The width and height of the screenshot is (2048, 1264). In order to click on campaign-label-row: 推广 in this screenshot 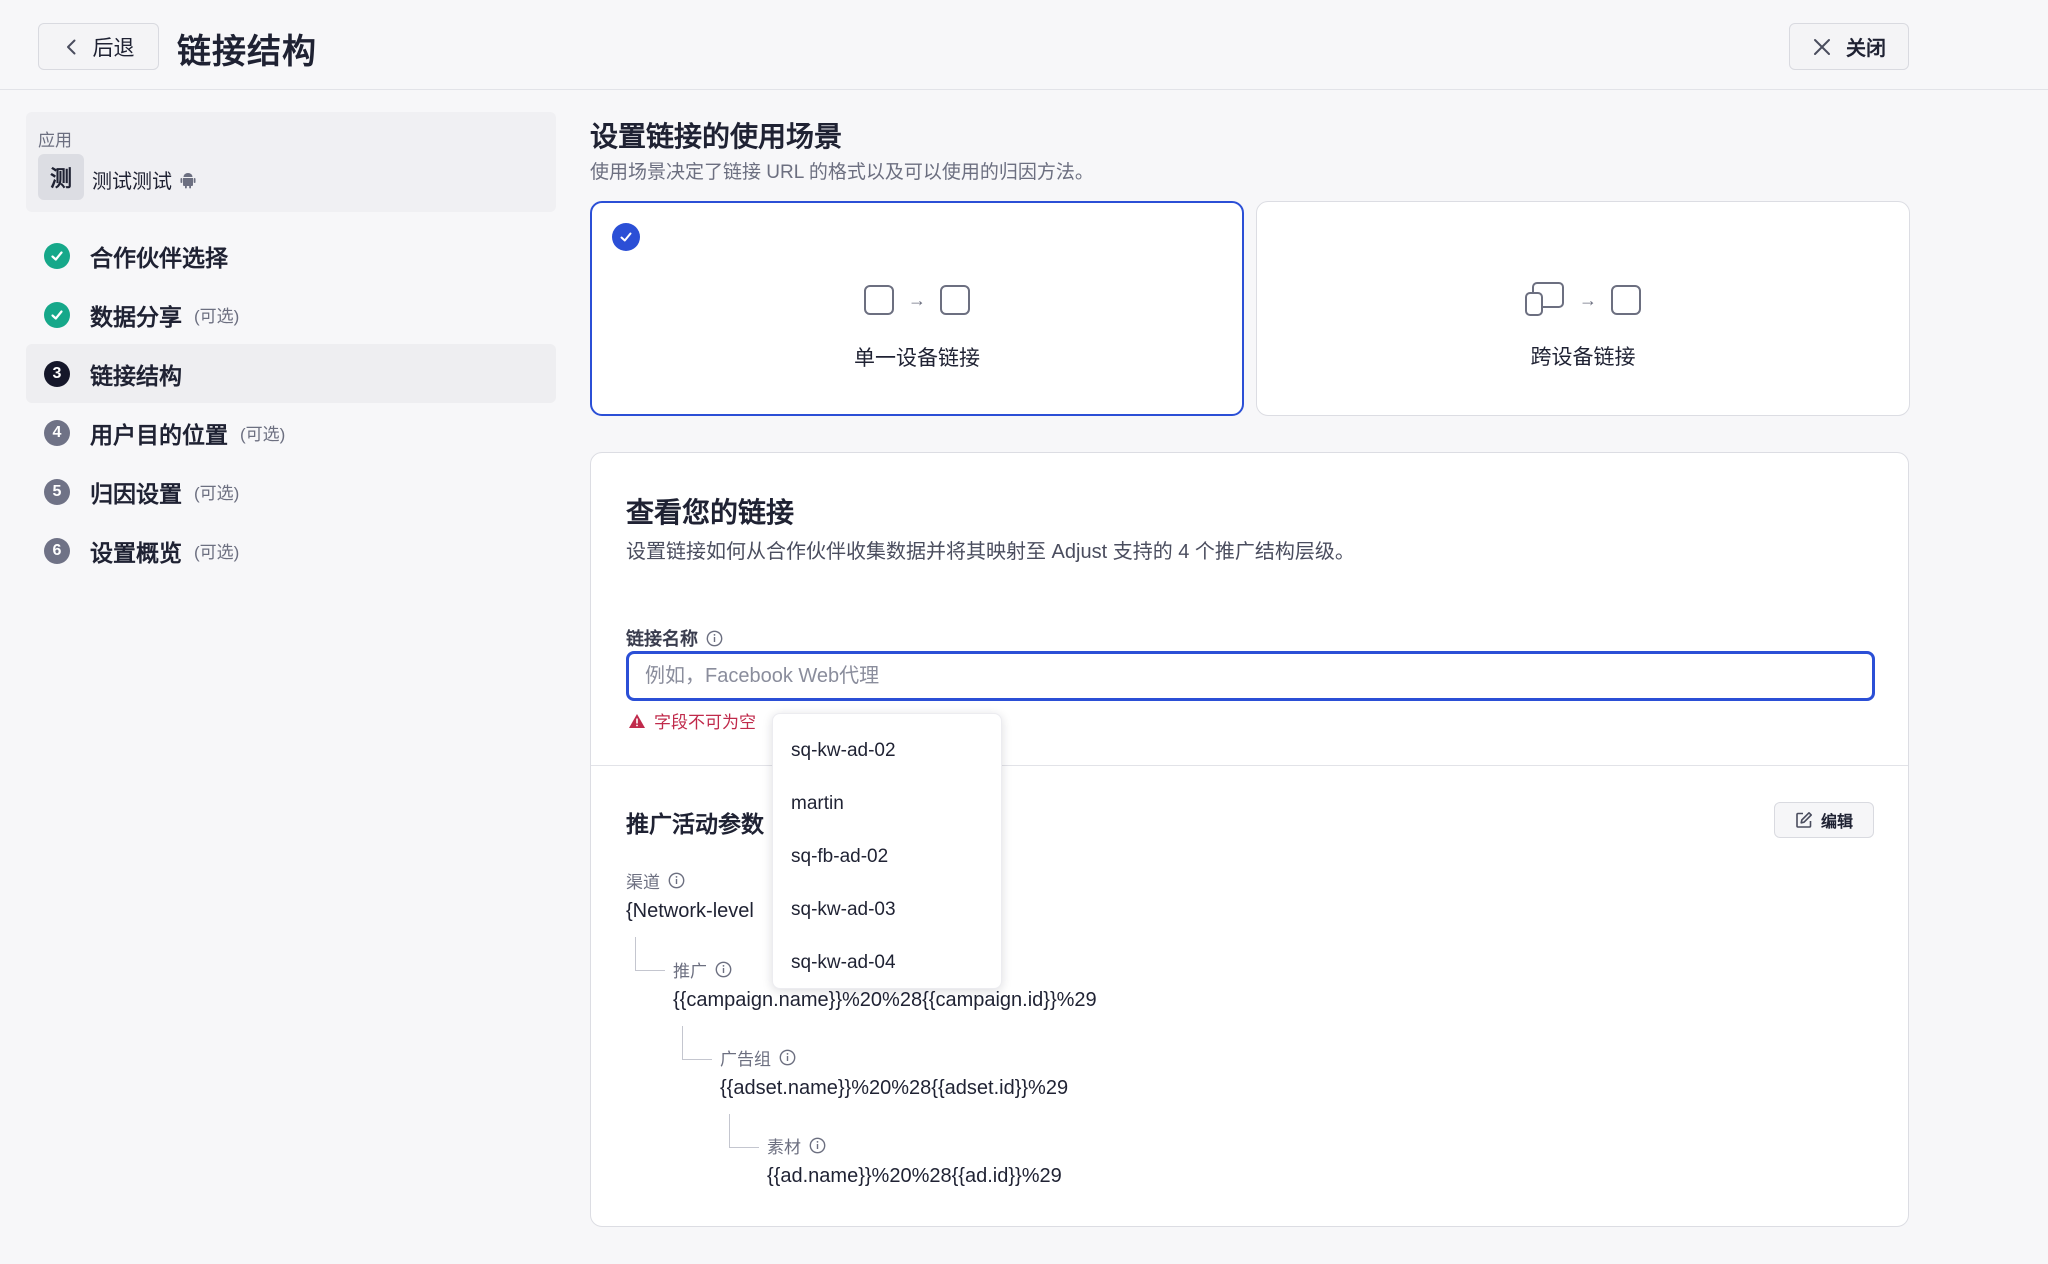, I will do `click(702, 969)`.